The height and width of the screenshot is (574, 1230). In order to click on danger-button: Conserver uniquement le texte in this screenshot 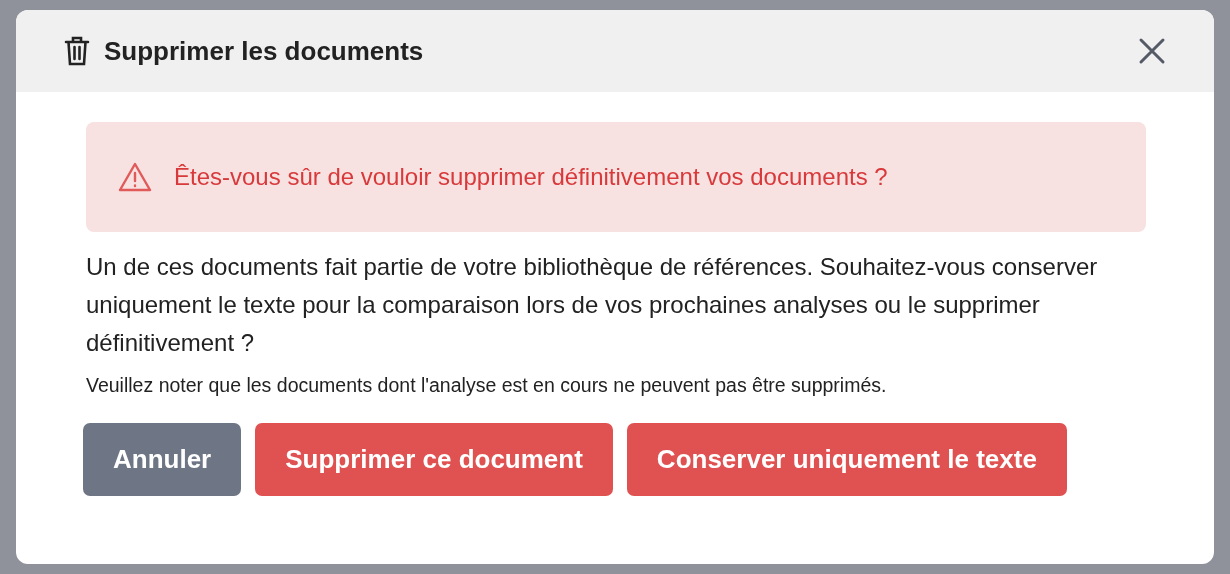, I will do `click(846, 459)`.